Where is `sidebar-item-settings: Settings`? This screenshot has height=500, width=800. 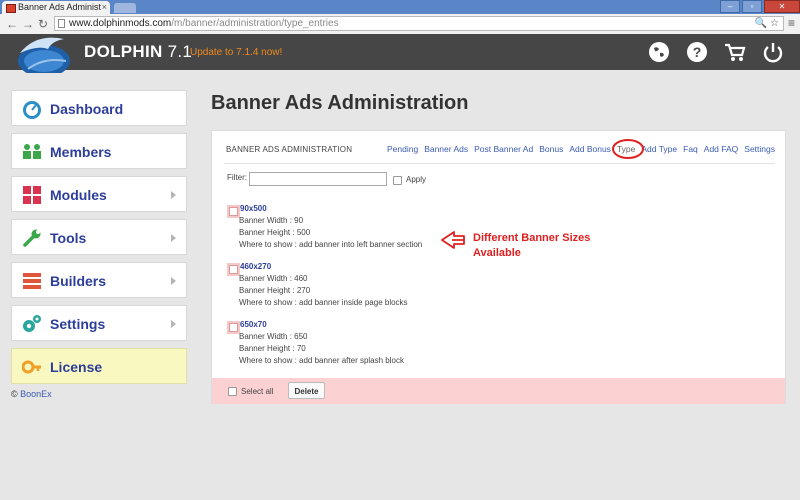
sidebar-item-settings: Settings is located at coordinates (99, 323).